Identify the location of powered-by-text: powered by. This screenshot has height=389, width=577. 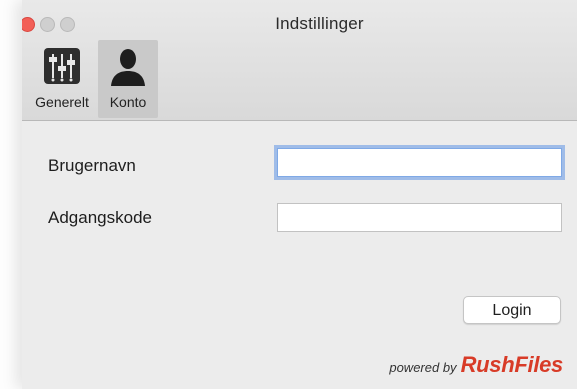
(423, 367).